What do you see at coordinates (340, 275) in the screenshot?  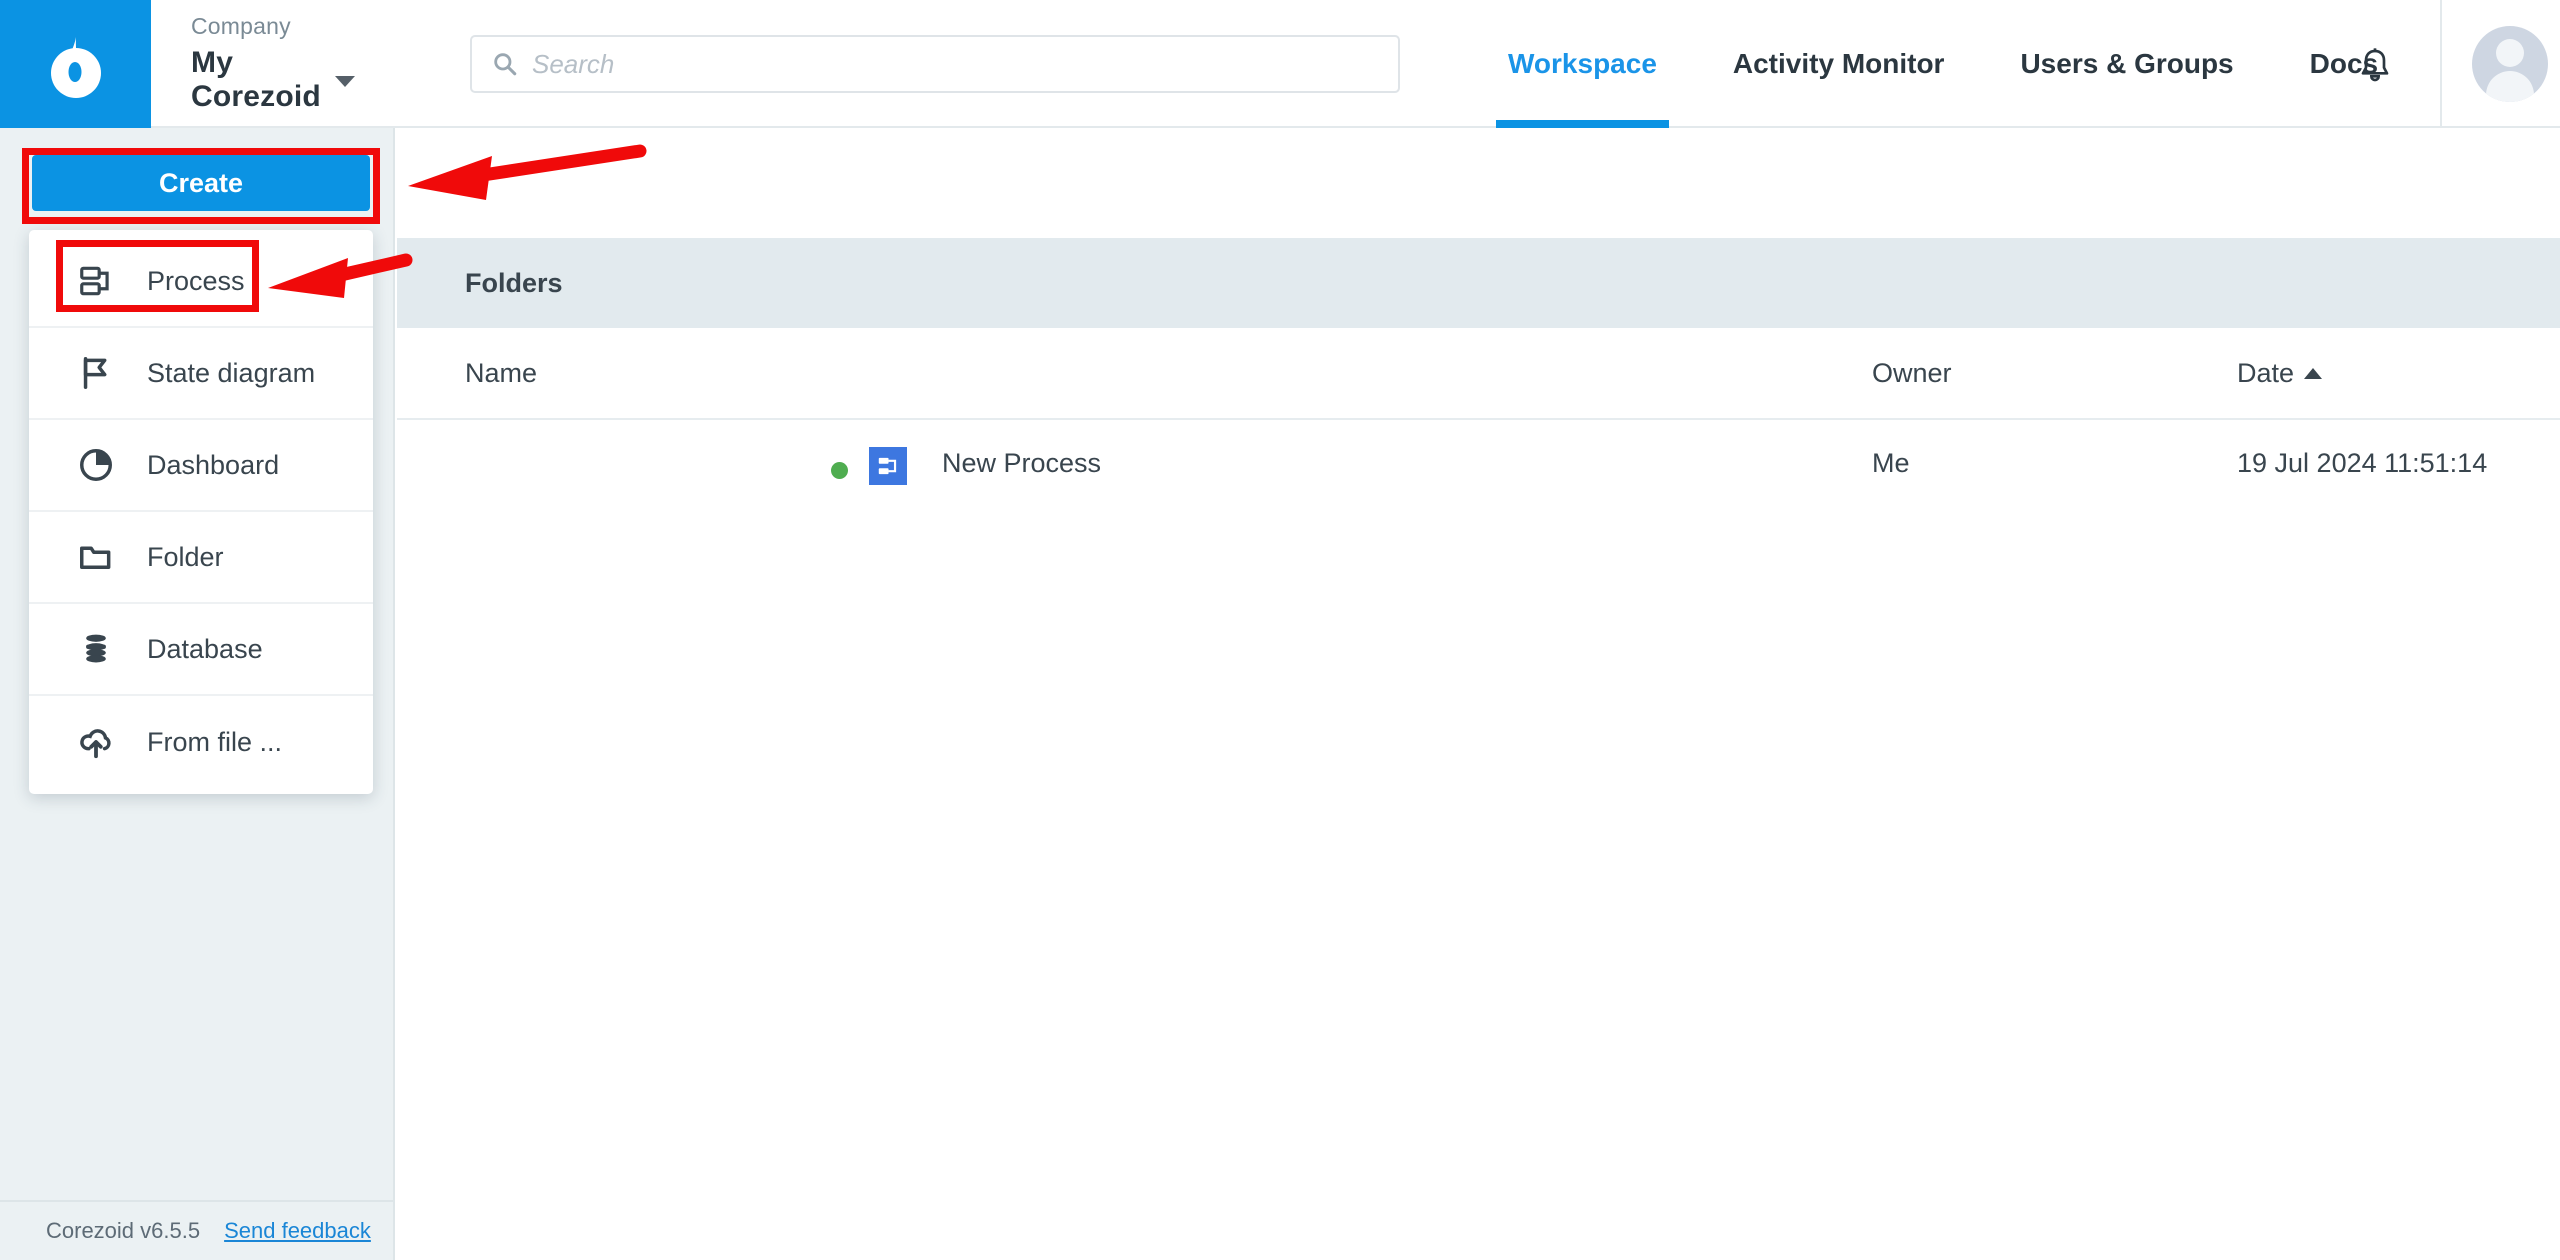 I see `annotation-arrow-to-process-icon` at bounding box center [340, 275].